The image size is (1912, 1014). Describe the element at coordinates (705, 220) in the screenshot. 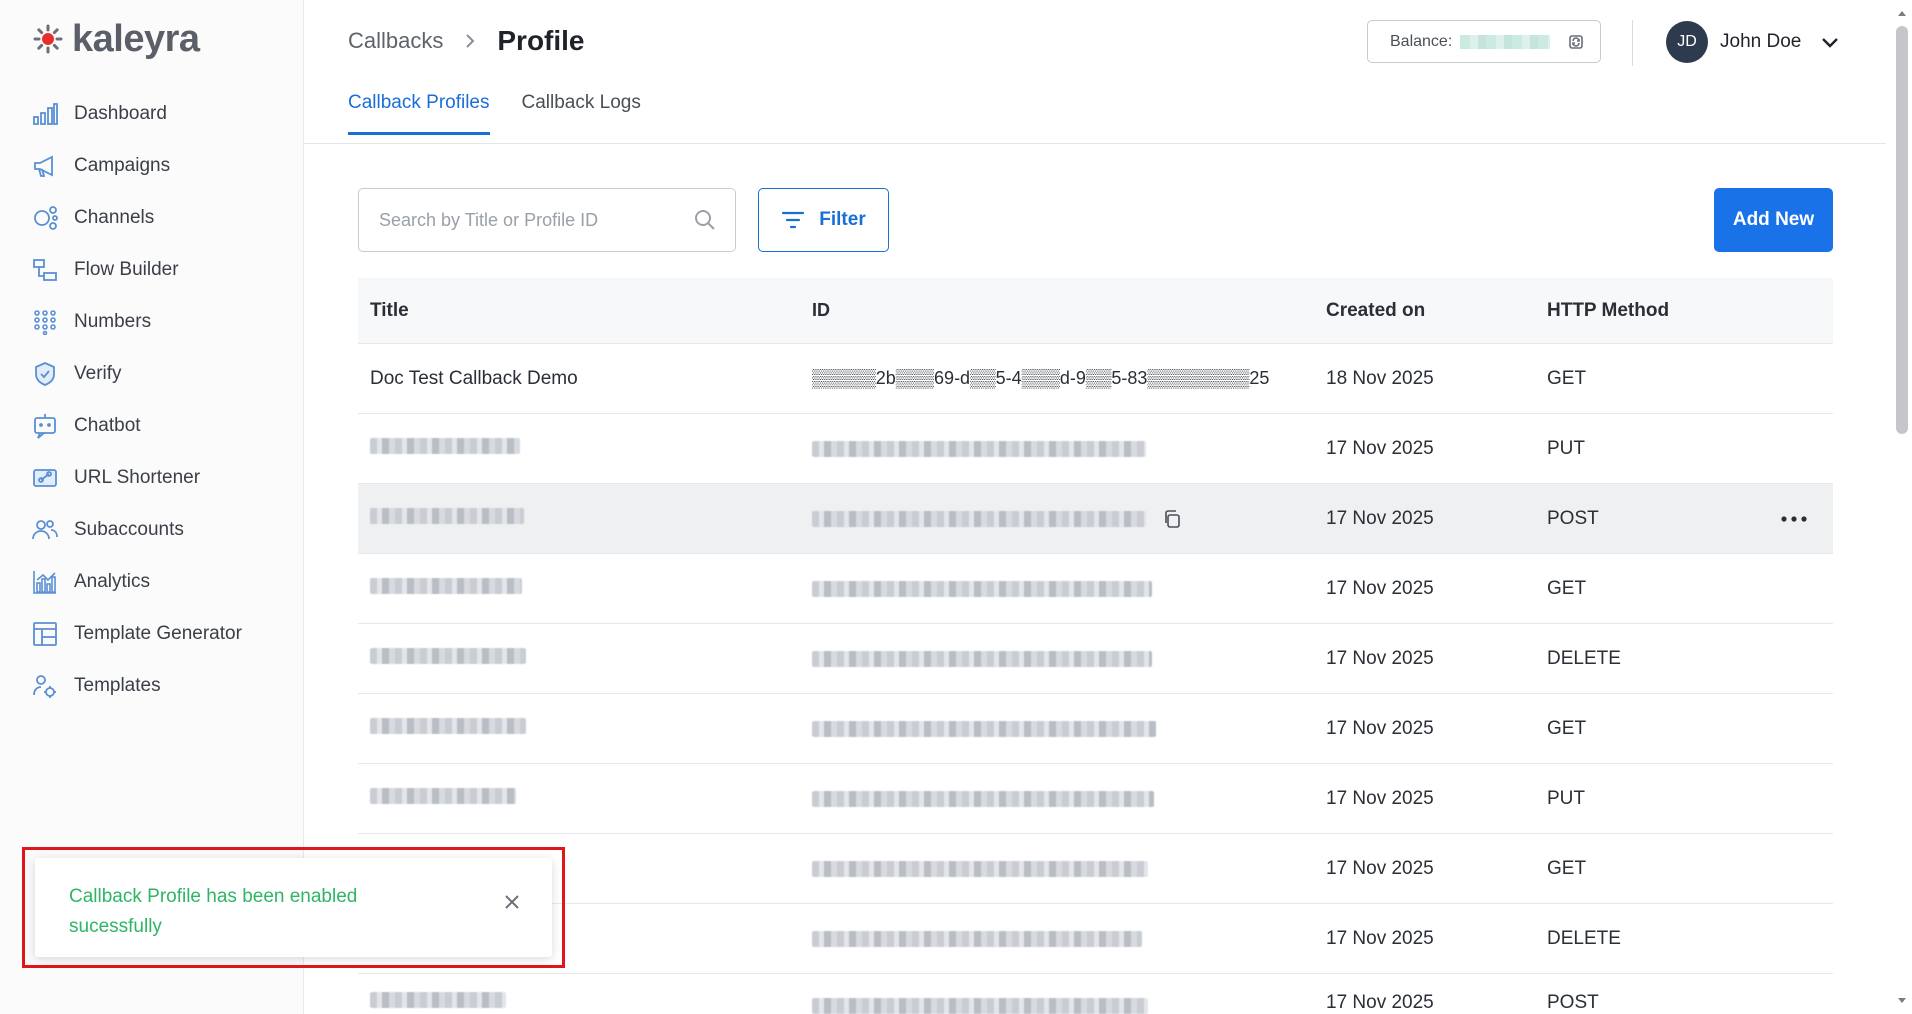

I see `search-icon` at that location.